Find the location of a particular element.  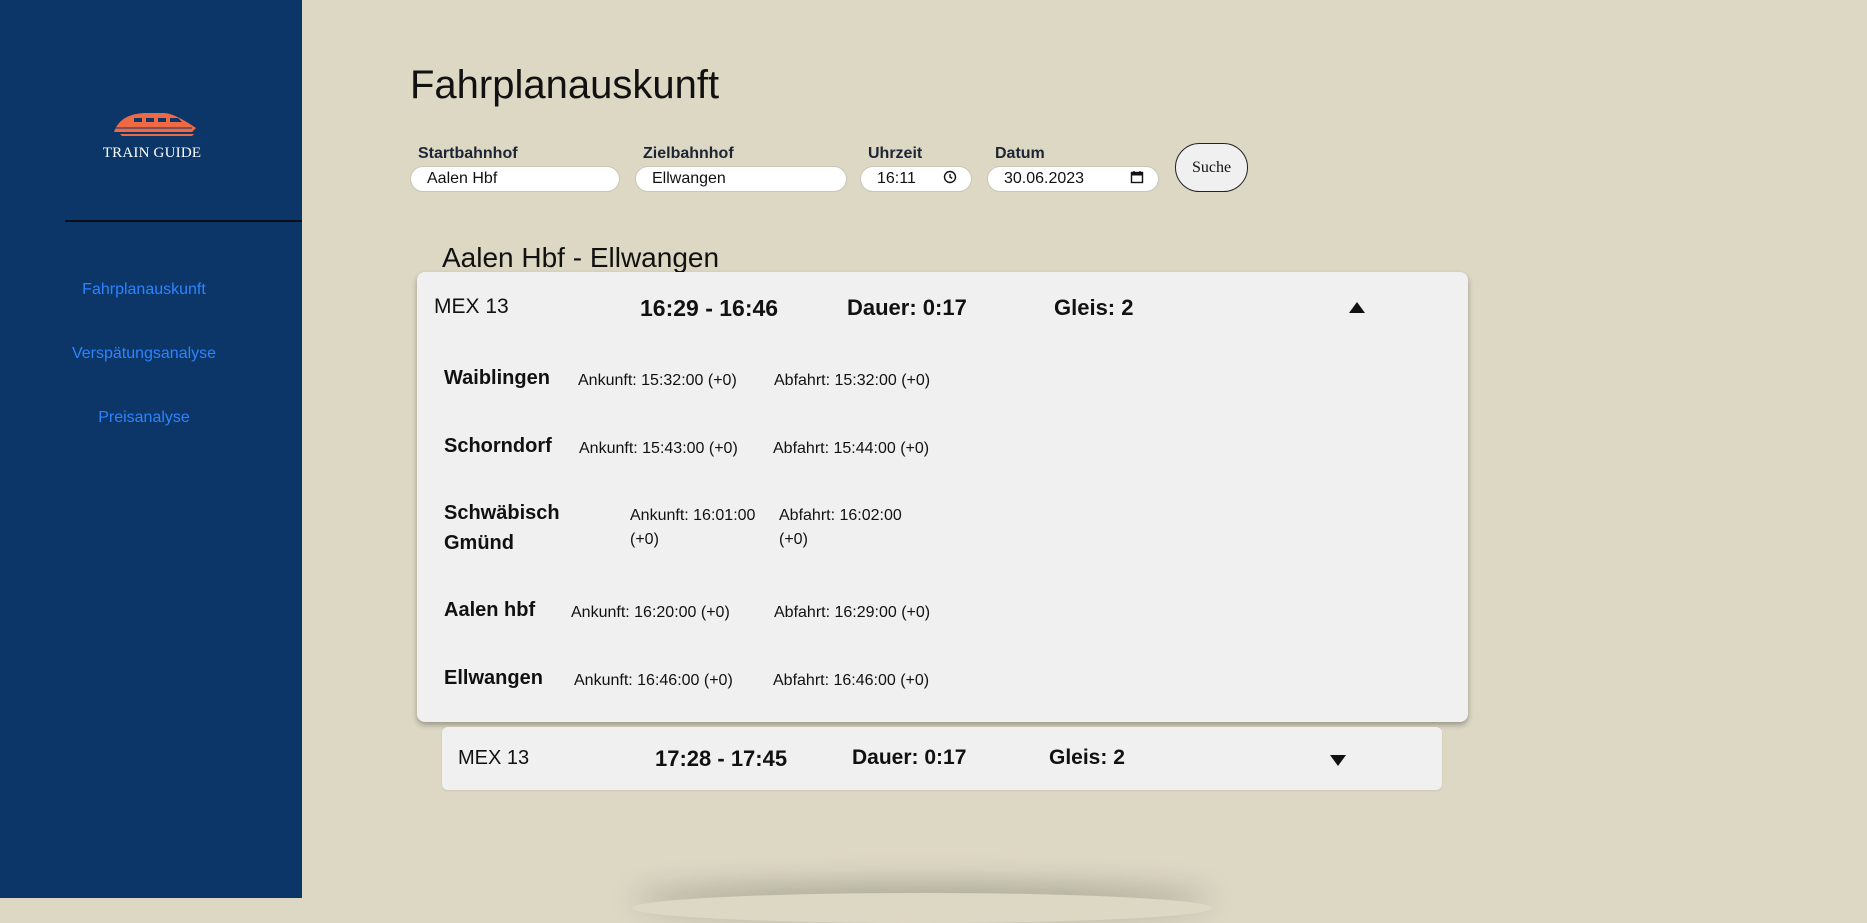

train-logo-icon is located at coordinates (155, 124).